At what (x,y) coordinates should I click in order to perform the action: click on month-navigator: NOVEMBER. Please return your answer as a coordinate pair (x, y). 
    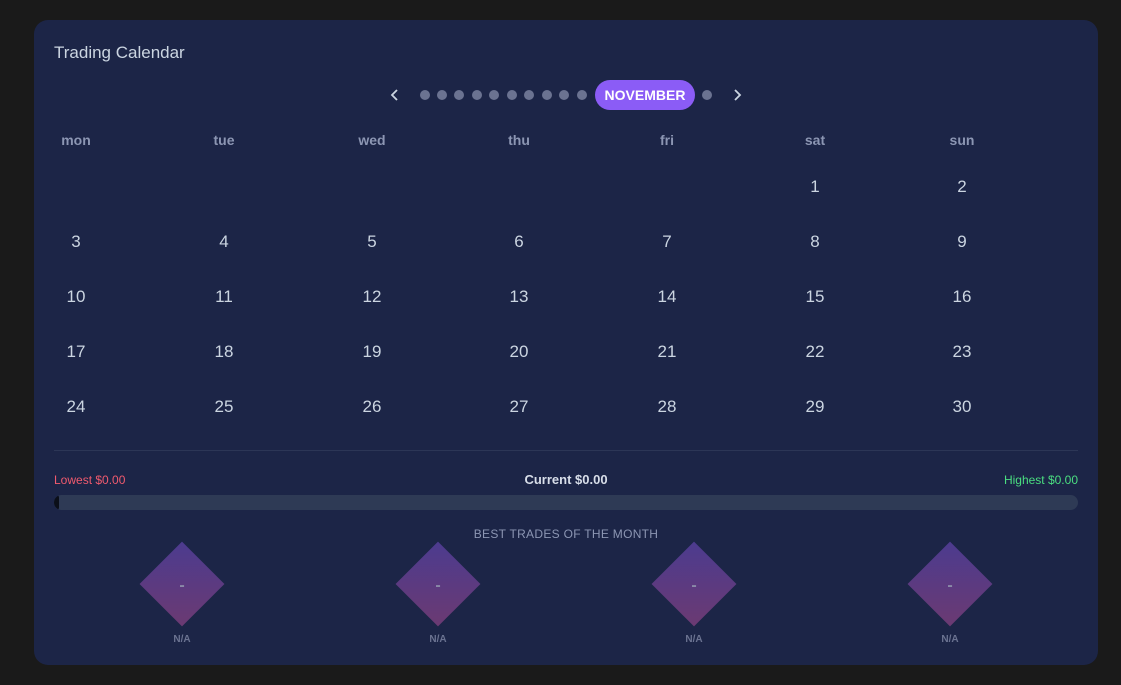
    Looking at the image, I should click on (566, 95).